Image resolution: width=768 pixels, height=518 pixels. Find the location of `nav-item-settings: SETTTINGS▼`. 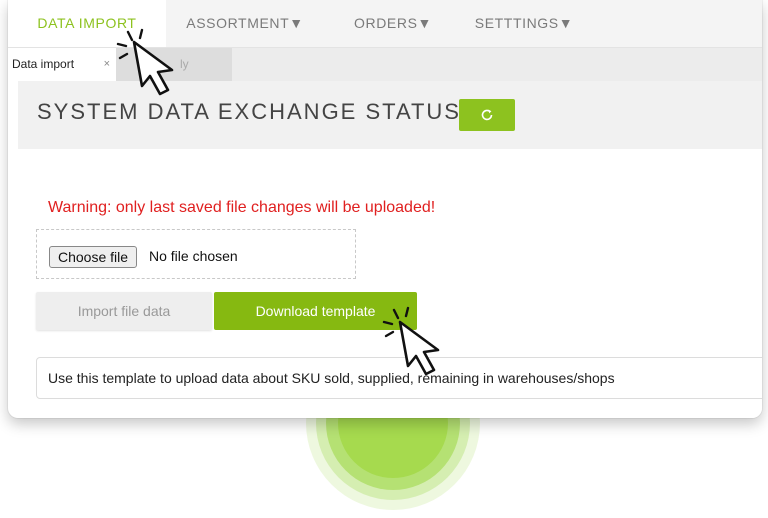

nav-item-settings: SETTTINGS▼ is located at coordinates (524, 23).